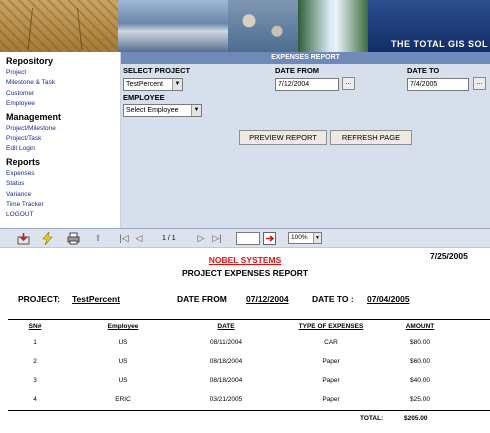  I want to click on table-cell-sn: 2, so click(35, 361).